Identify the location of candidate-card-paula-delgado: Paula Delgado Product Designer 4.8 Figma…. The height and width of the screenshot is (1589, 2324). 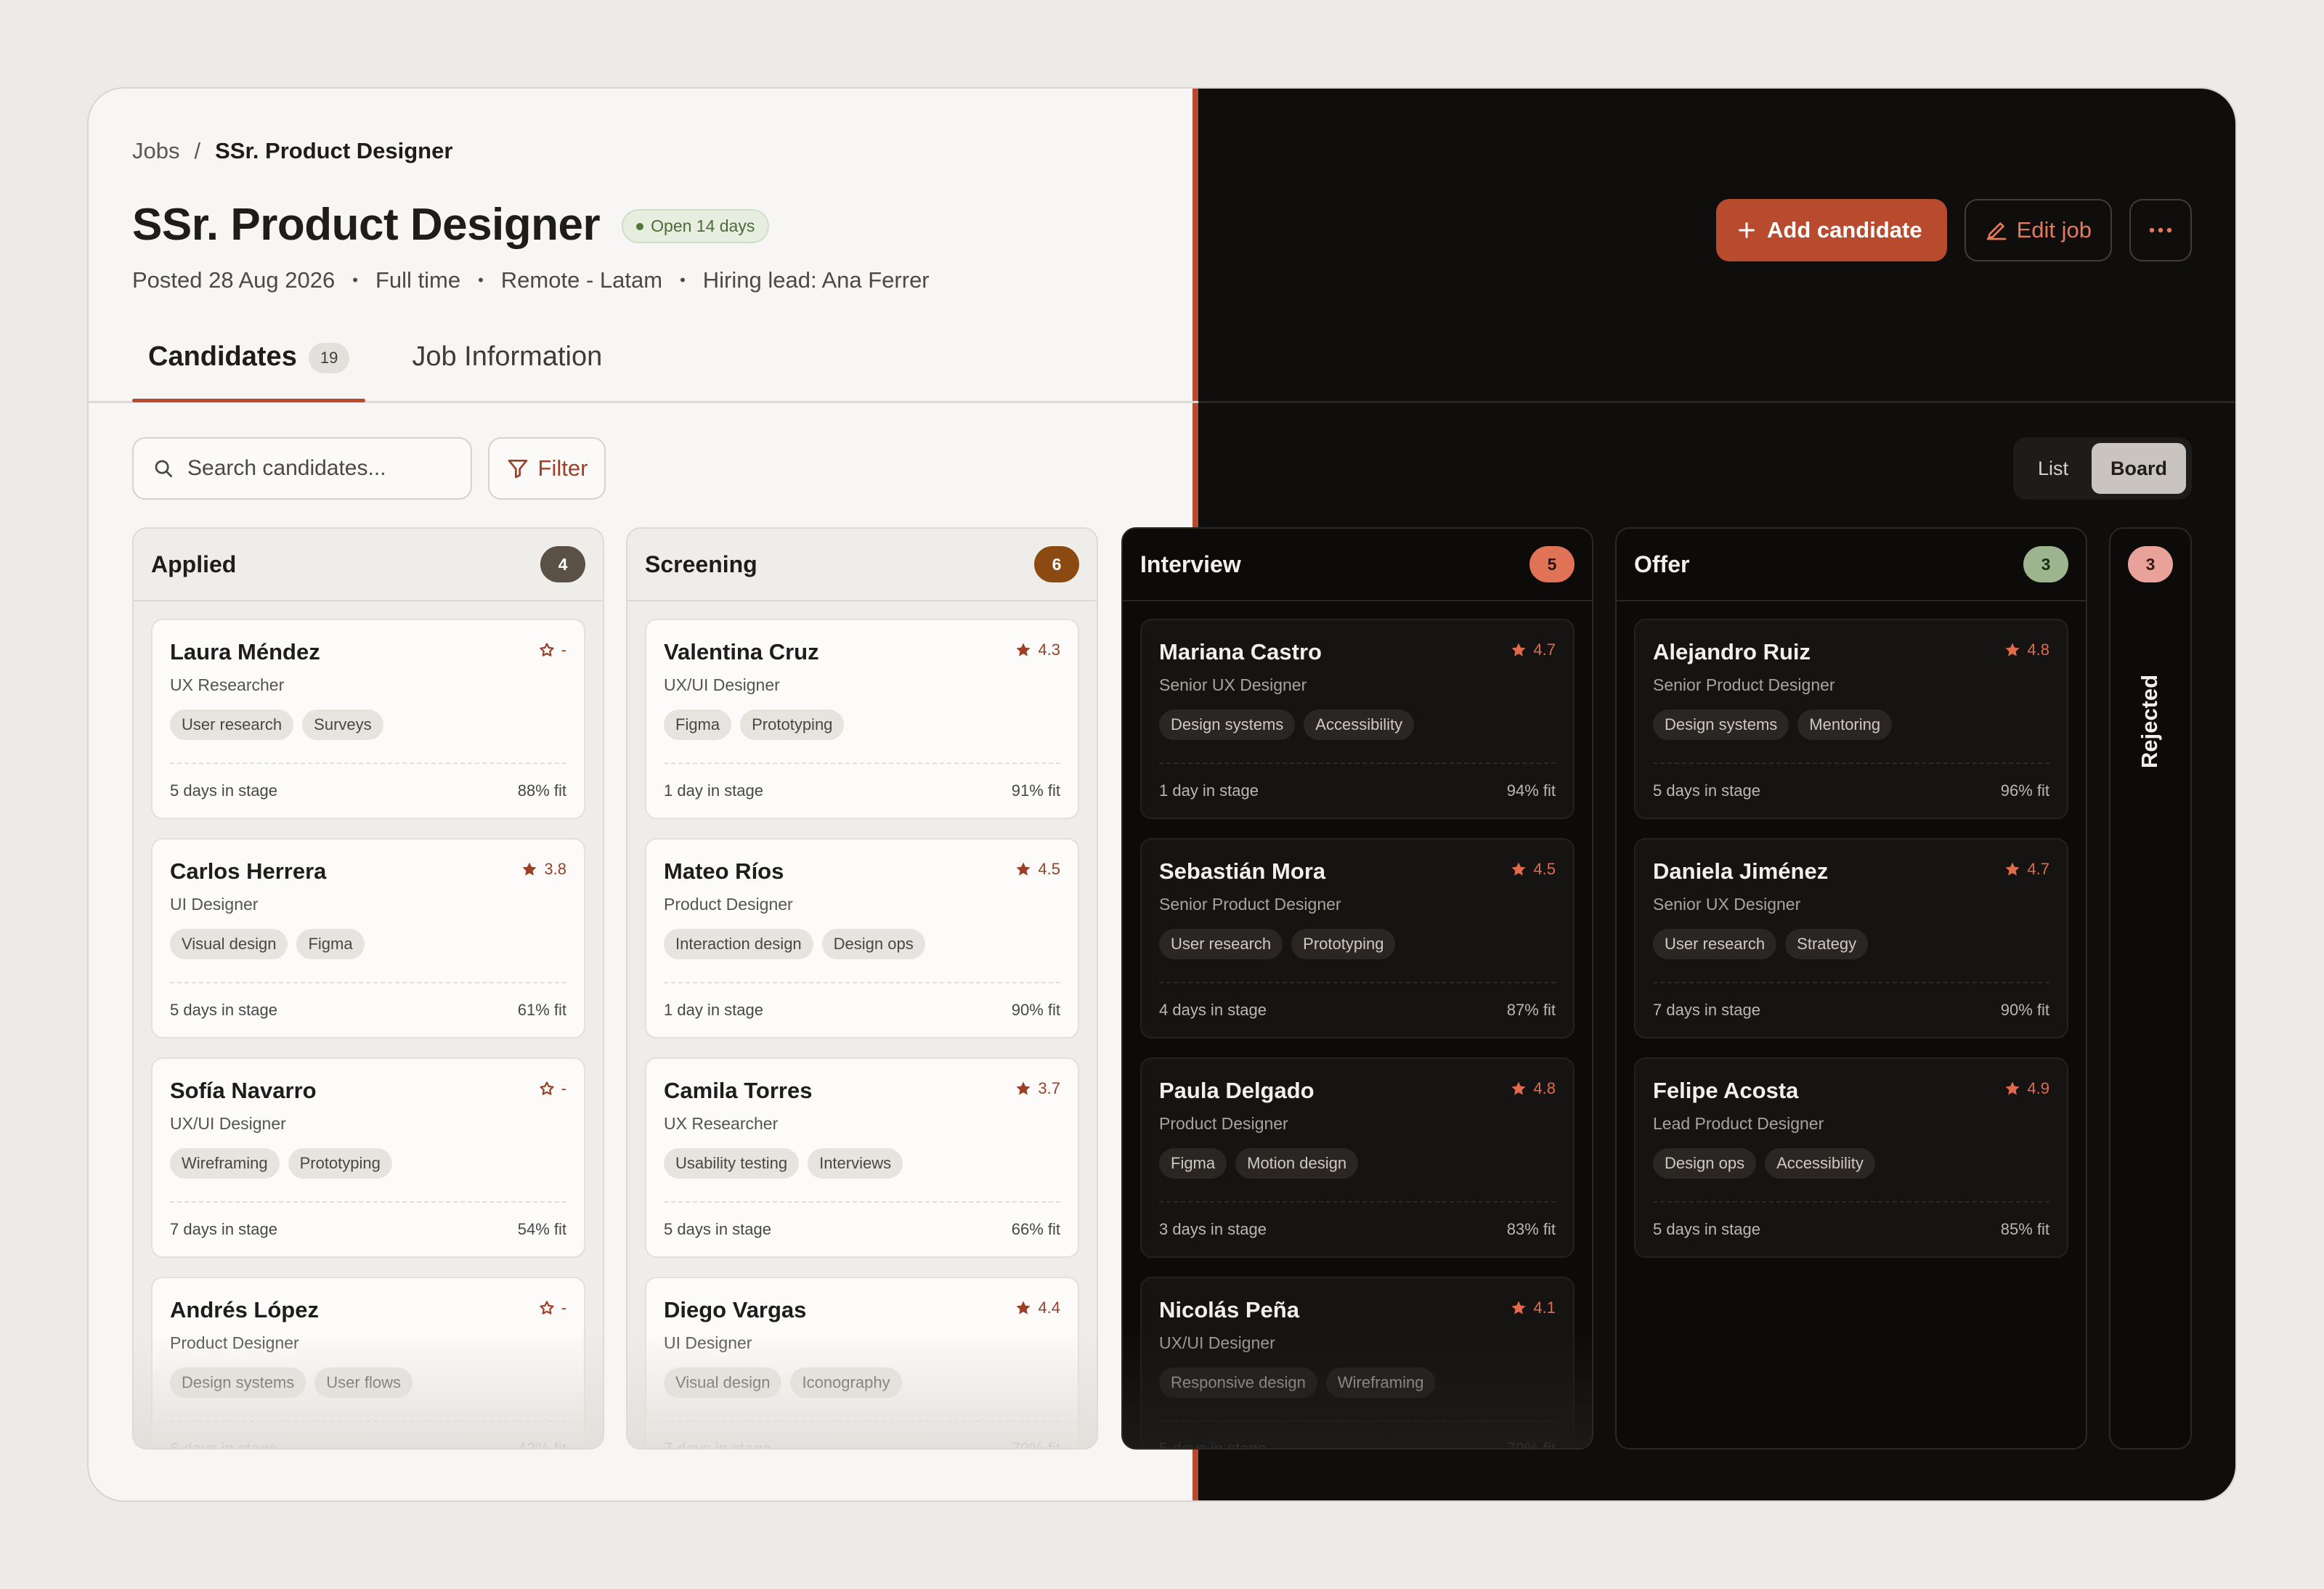
(1357, 1157).